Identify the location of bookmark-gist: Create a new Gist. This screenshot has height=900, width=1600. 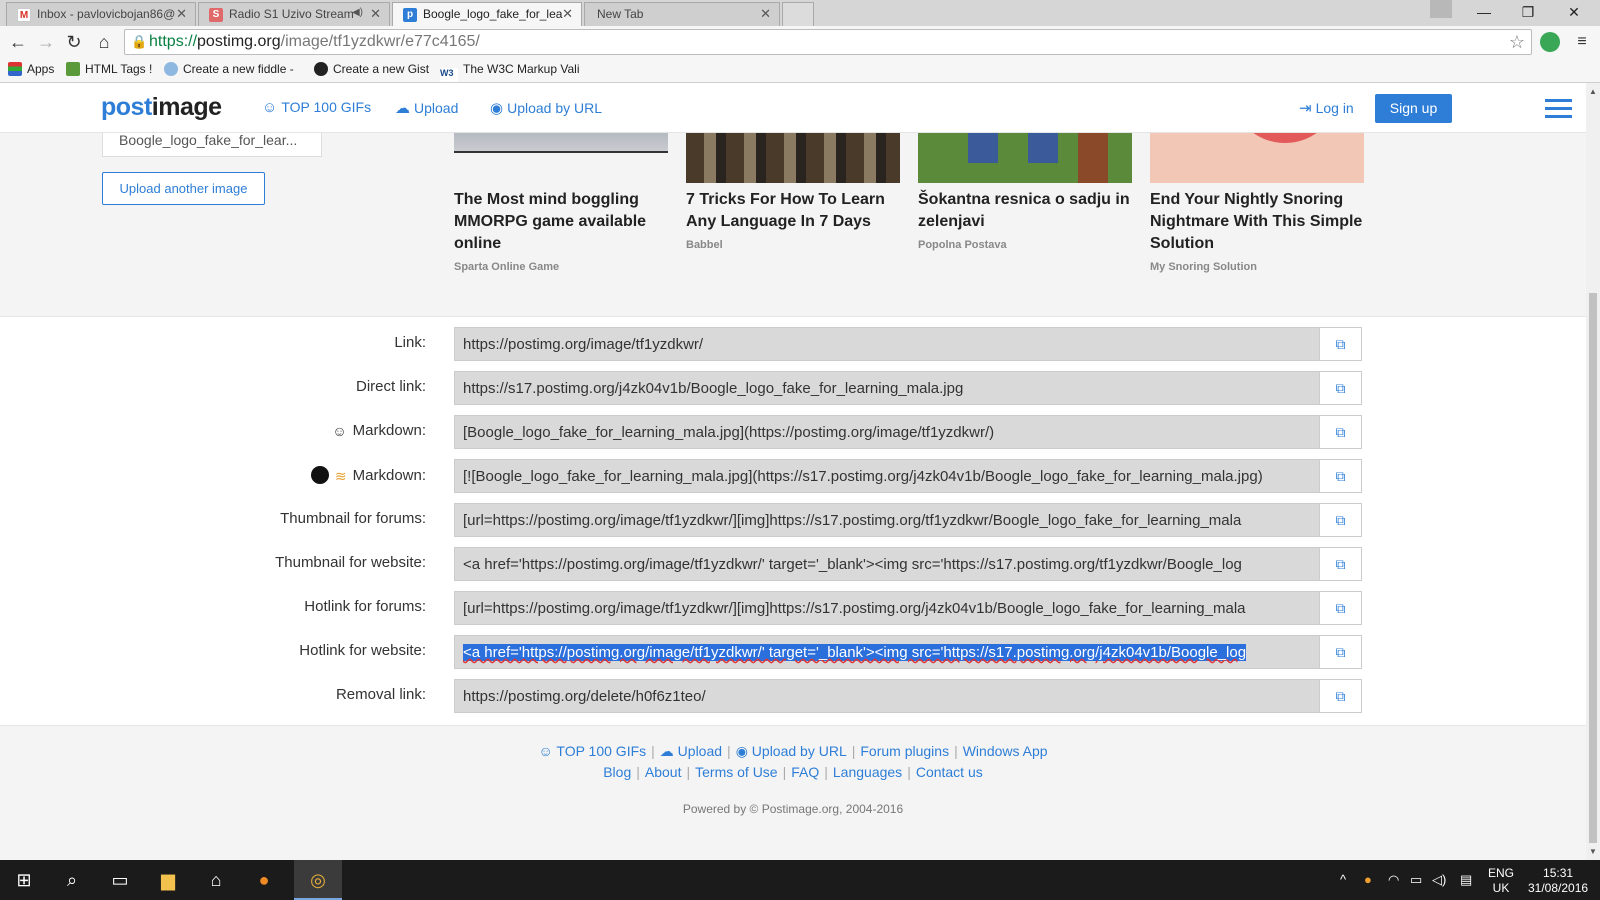
(371, 69).